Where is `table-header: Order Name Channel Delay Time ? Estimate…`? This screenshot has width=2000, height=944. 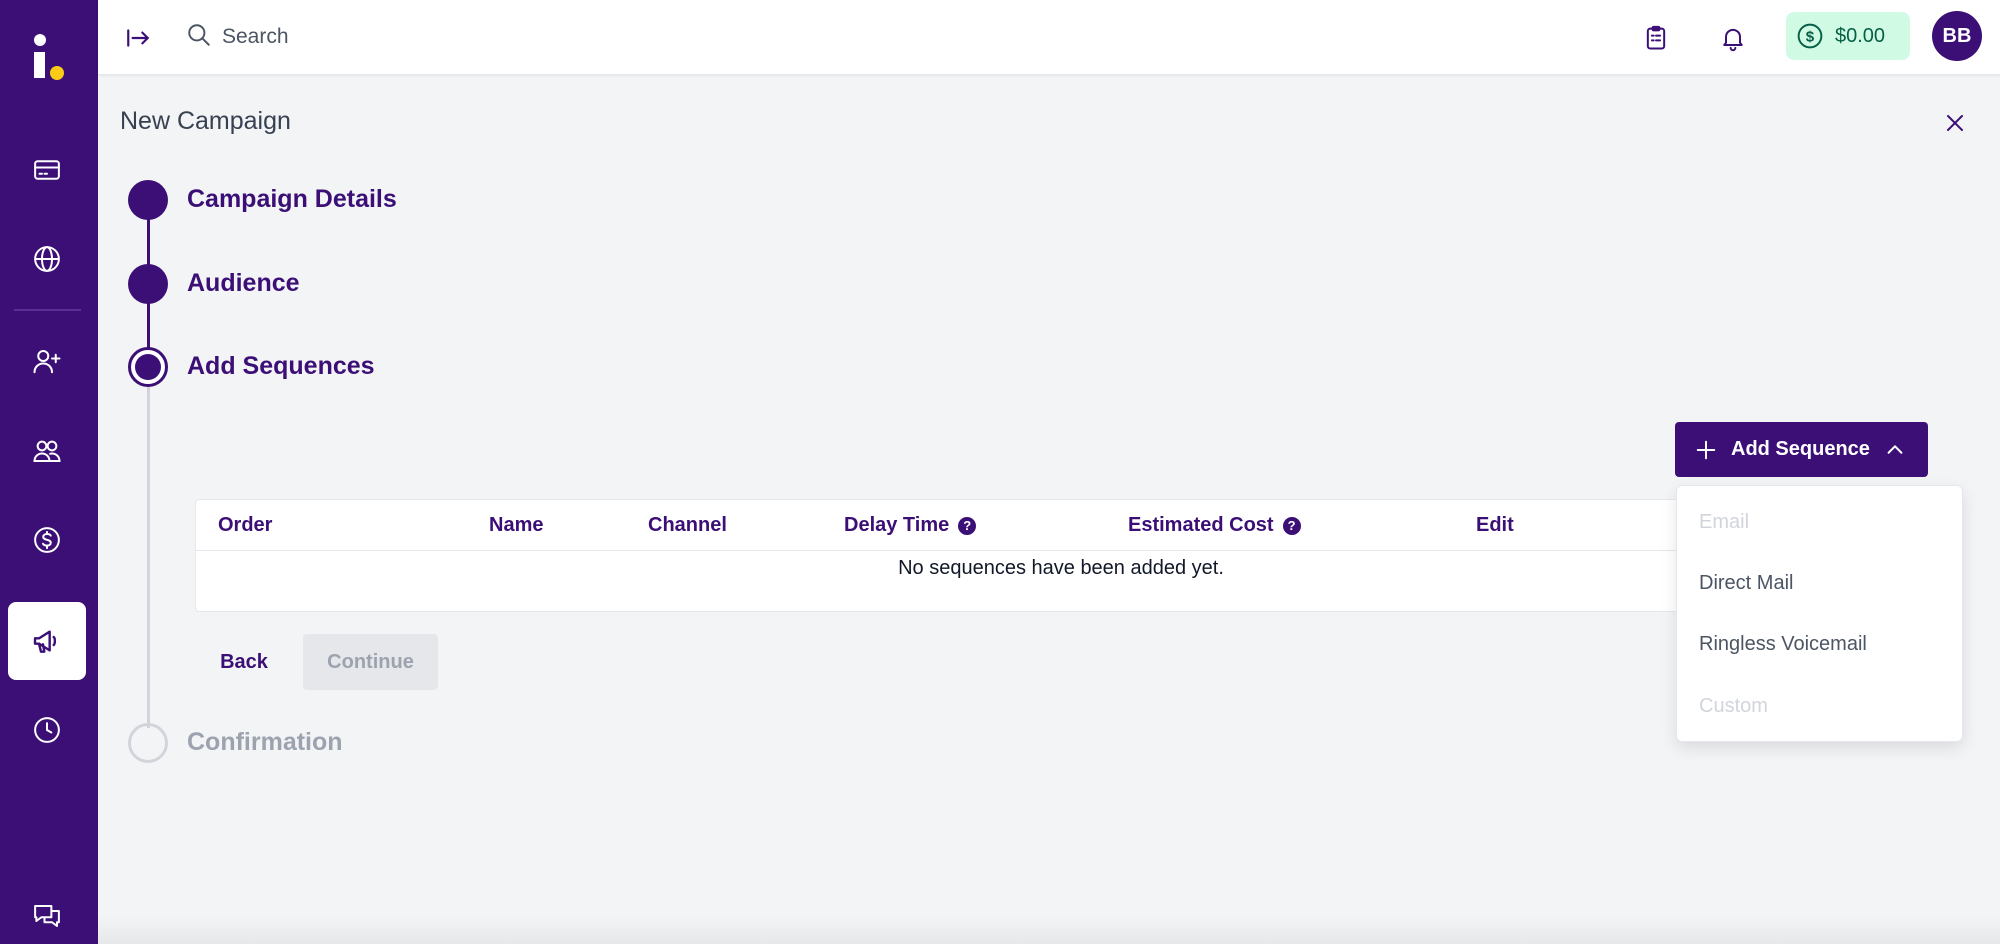
table-header: Order Name Channel Delay Time ? Estimate… is located at coordinates (945, 525).